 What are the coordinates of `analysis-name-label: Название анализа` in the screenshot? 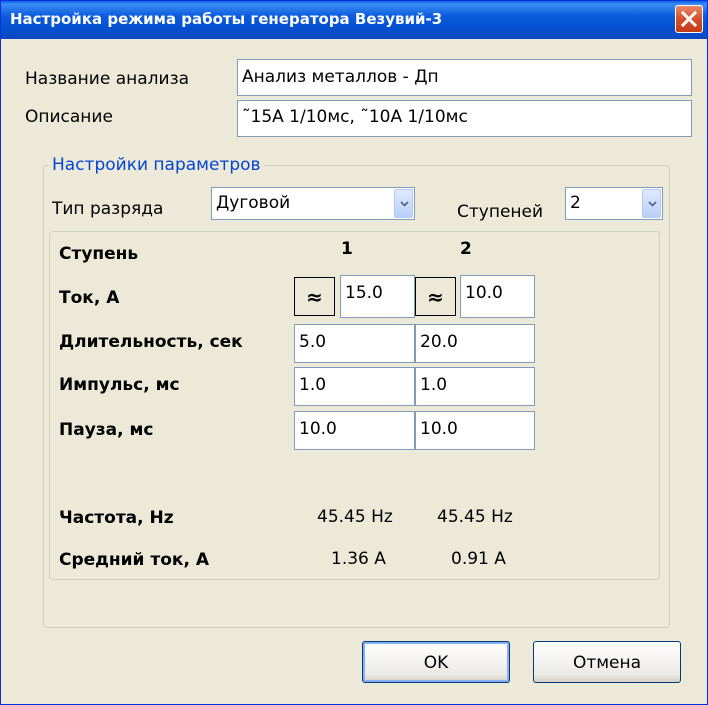 It's located at (107, 79).